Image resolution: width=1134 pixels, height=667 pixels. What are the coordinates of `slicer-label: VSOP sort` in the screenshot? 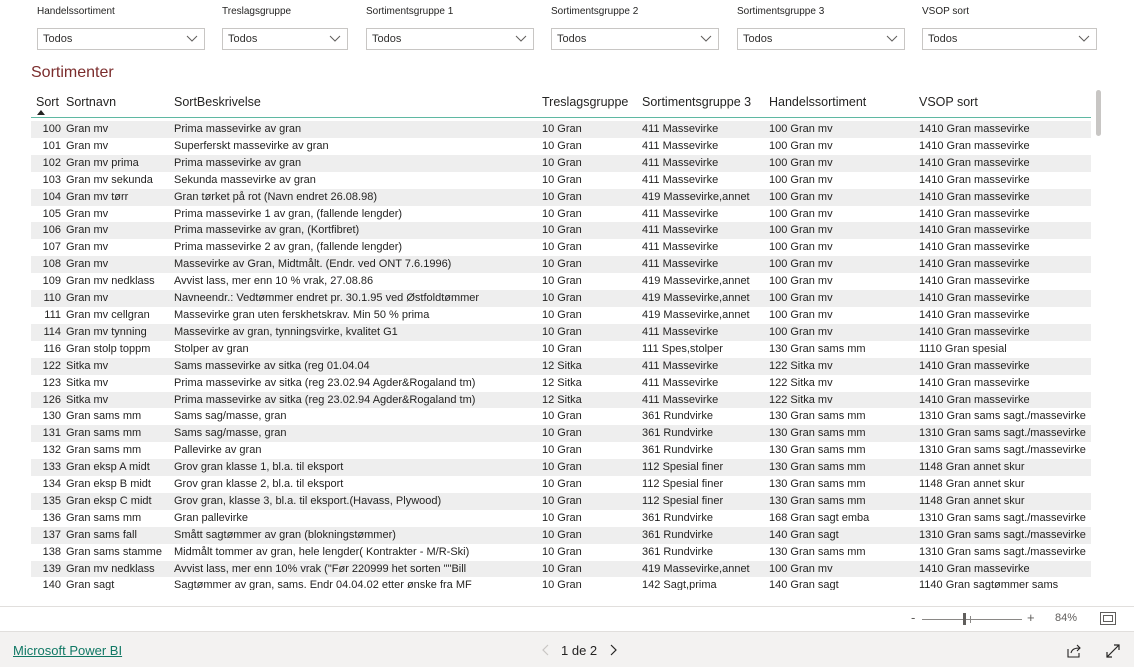 It's located at (946, 11).